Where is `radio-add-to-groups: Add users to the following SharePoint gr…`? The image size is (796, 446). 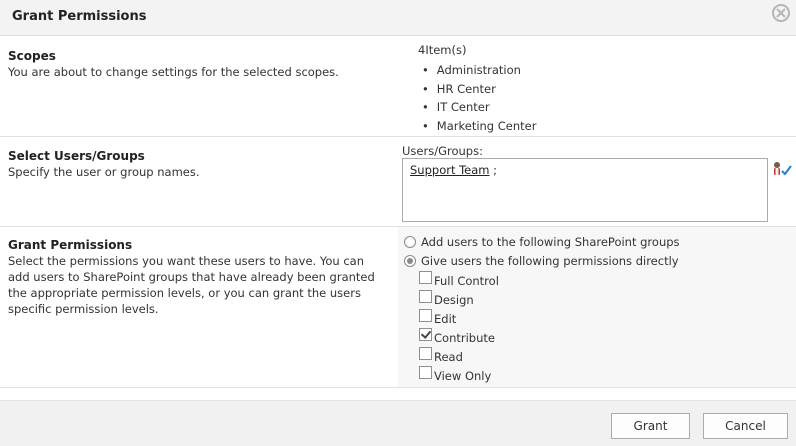 radio-add-to-groups: Add users to the following SharePoint gr… is located at coordinates (542, 242).